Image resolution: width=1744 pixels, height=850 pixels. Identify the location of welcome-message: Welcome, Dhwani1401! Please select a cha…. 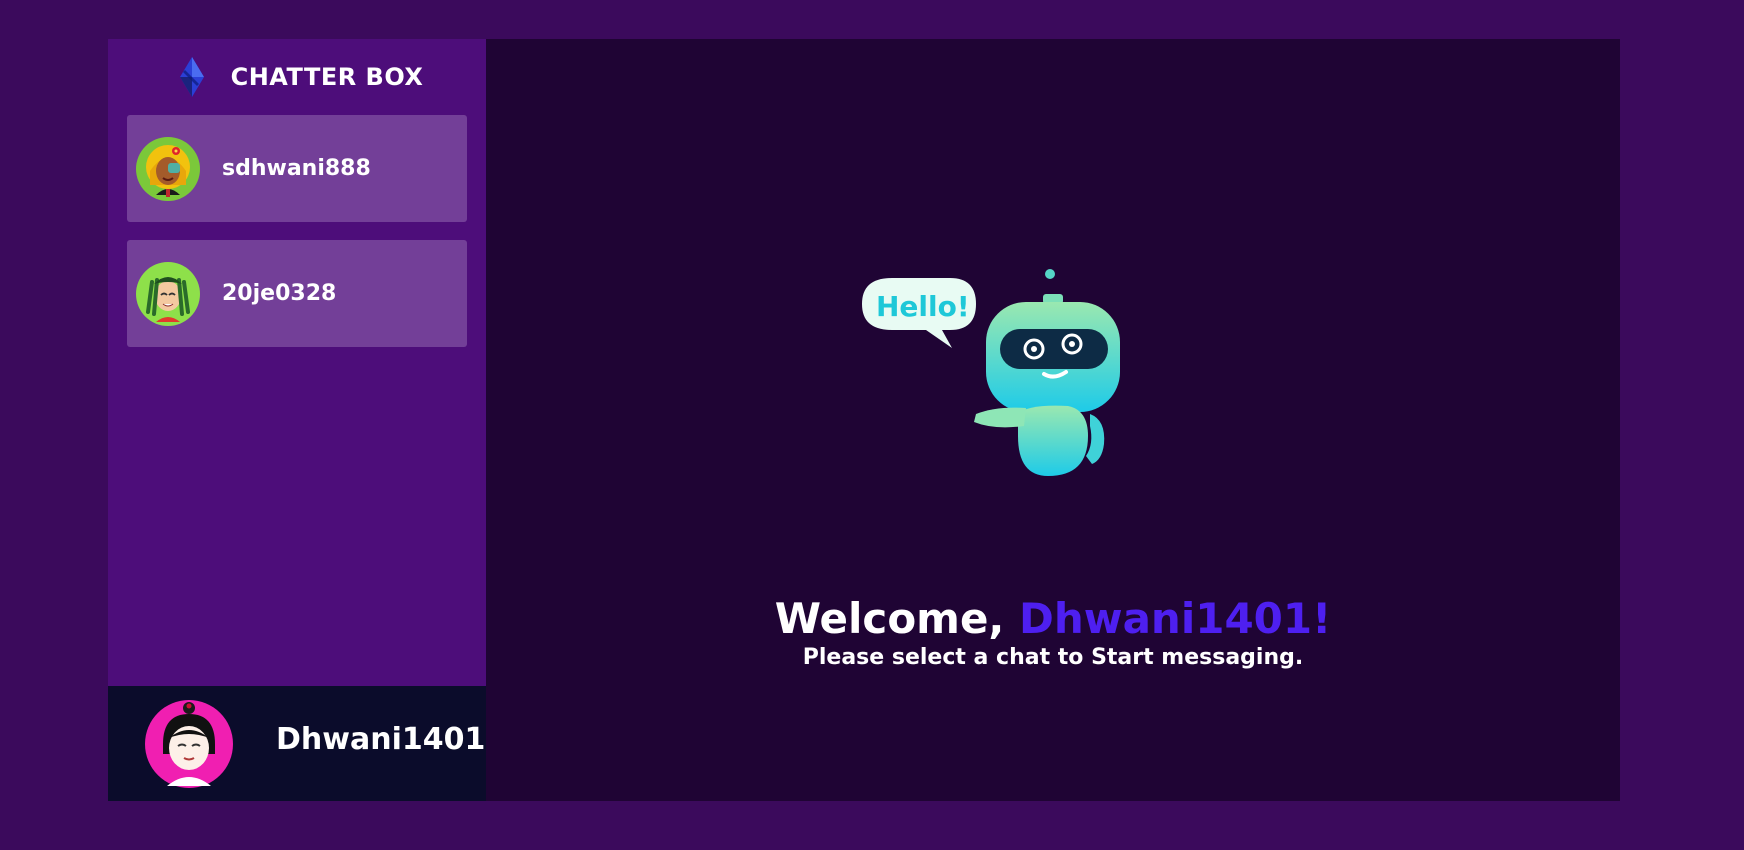
(1053, 633).